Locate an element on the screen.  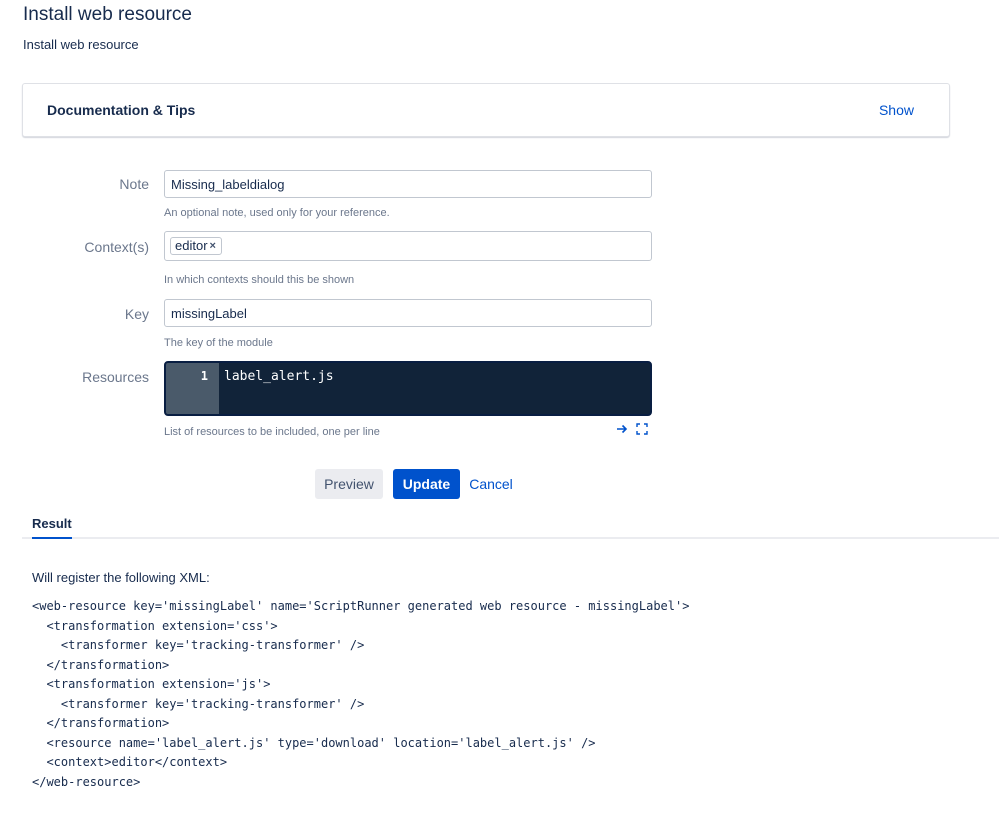
context-chip: editor × is located at coordinates (196, 246).